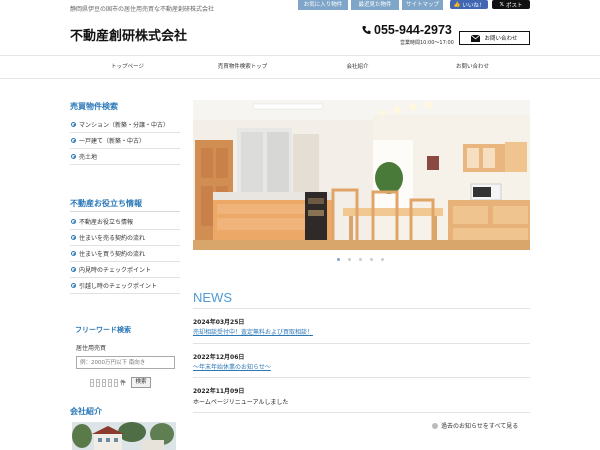  What do you see at coordinates (501, 39) in the screenshot?
I see `contact-label: お問い合わせ` at bounding box center [501, 39].